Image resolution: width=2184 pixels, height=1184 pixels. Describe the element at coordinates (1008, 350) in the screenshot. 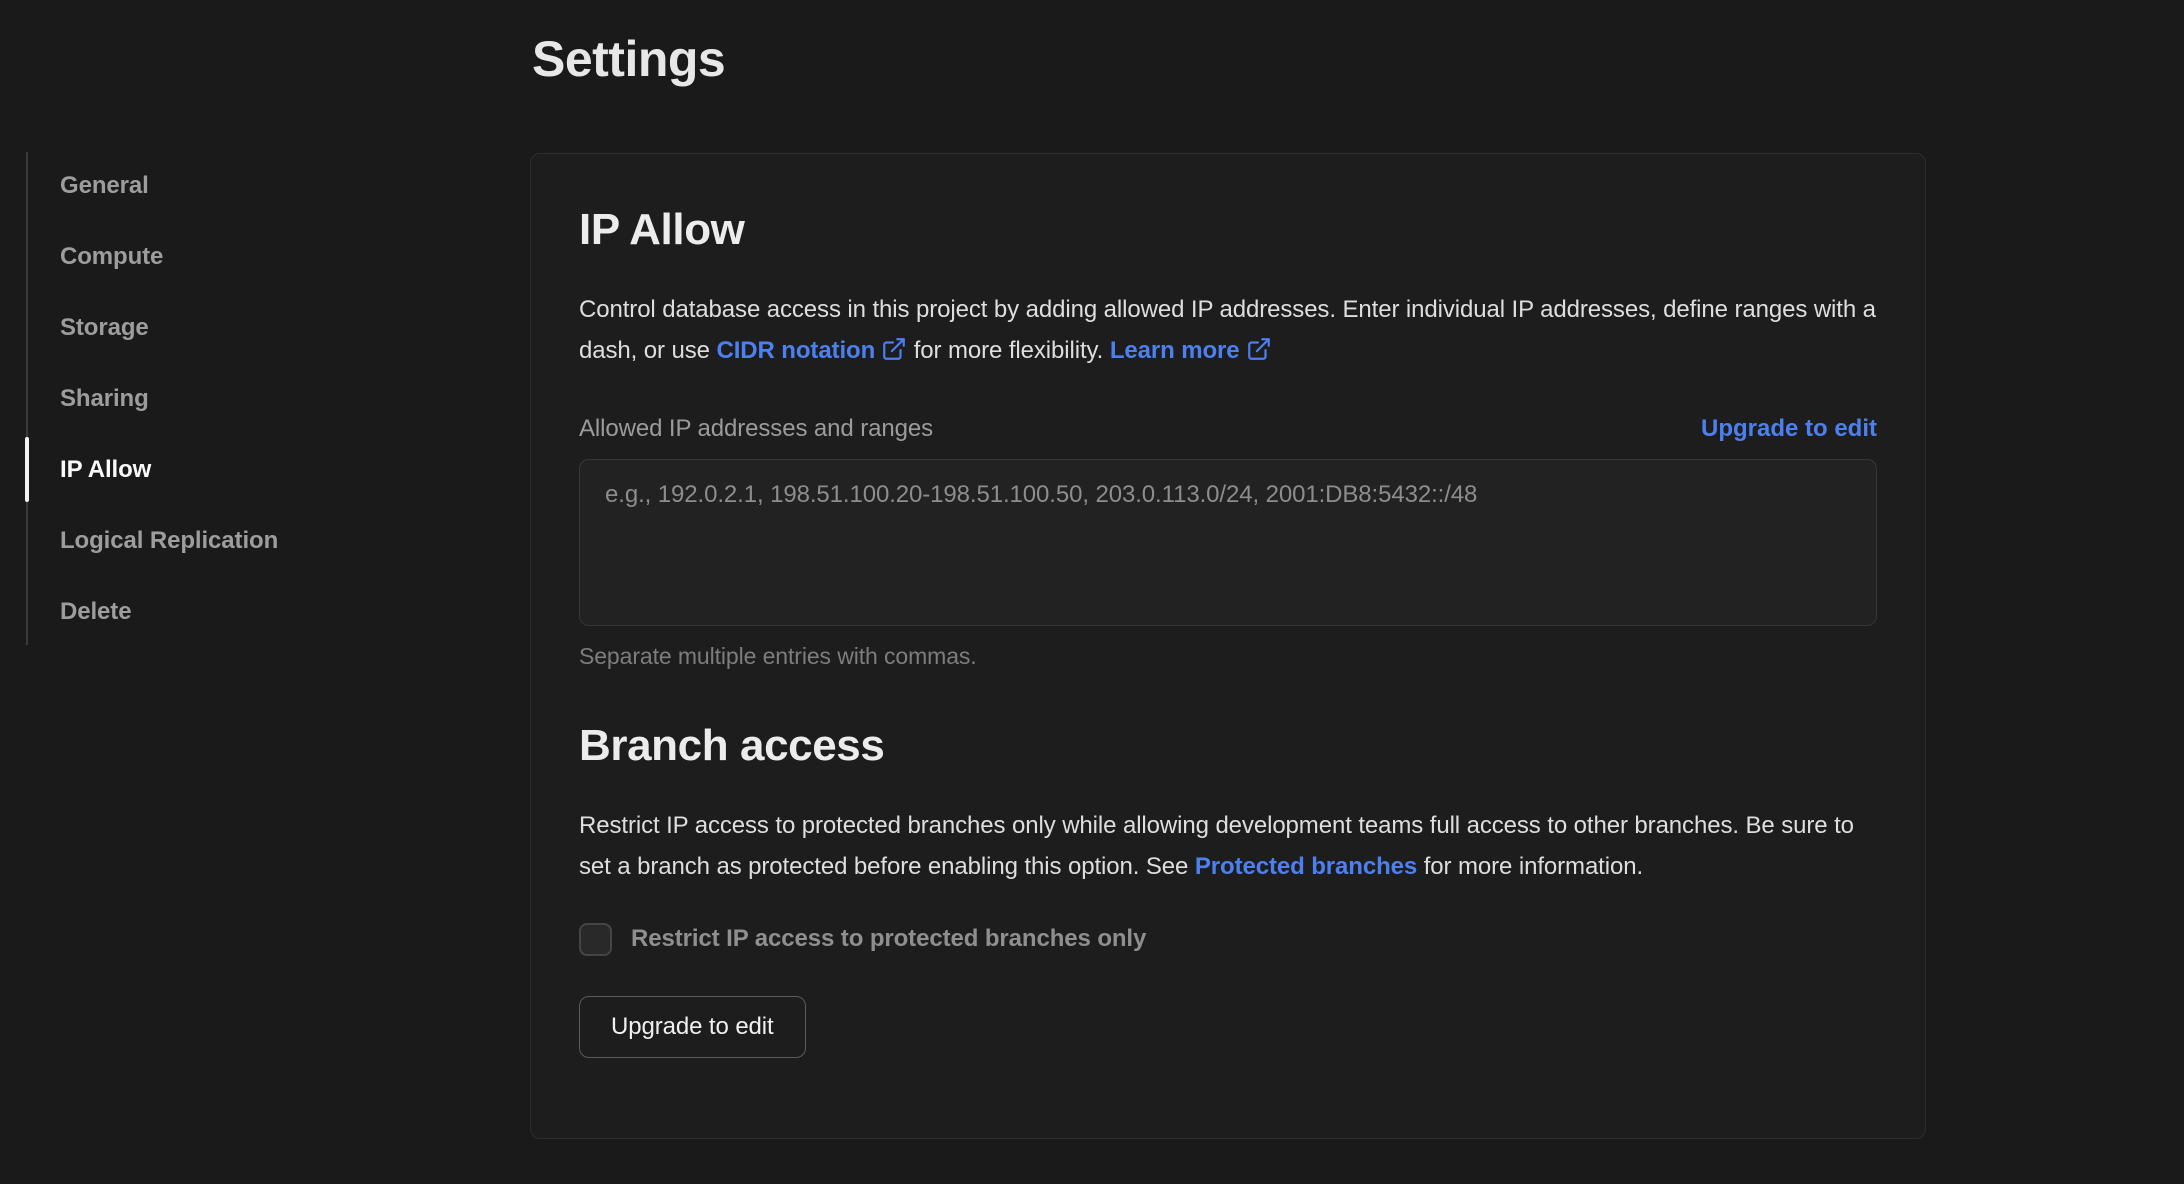

I see `ip-allow-description-text-2: for more flexibility.` at that location.